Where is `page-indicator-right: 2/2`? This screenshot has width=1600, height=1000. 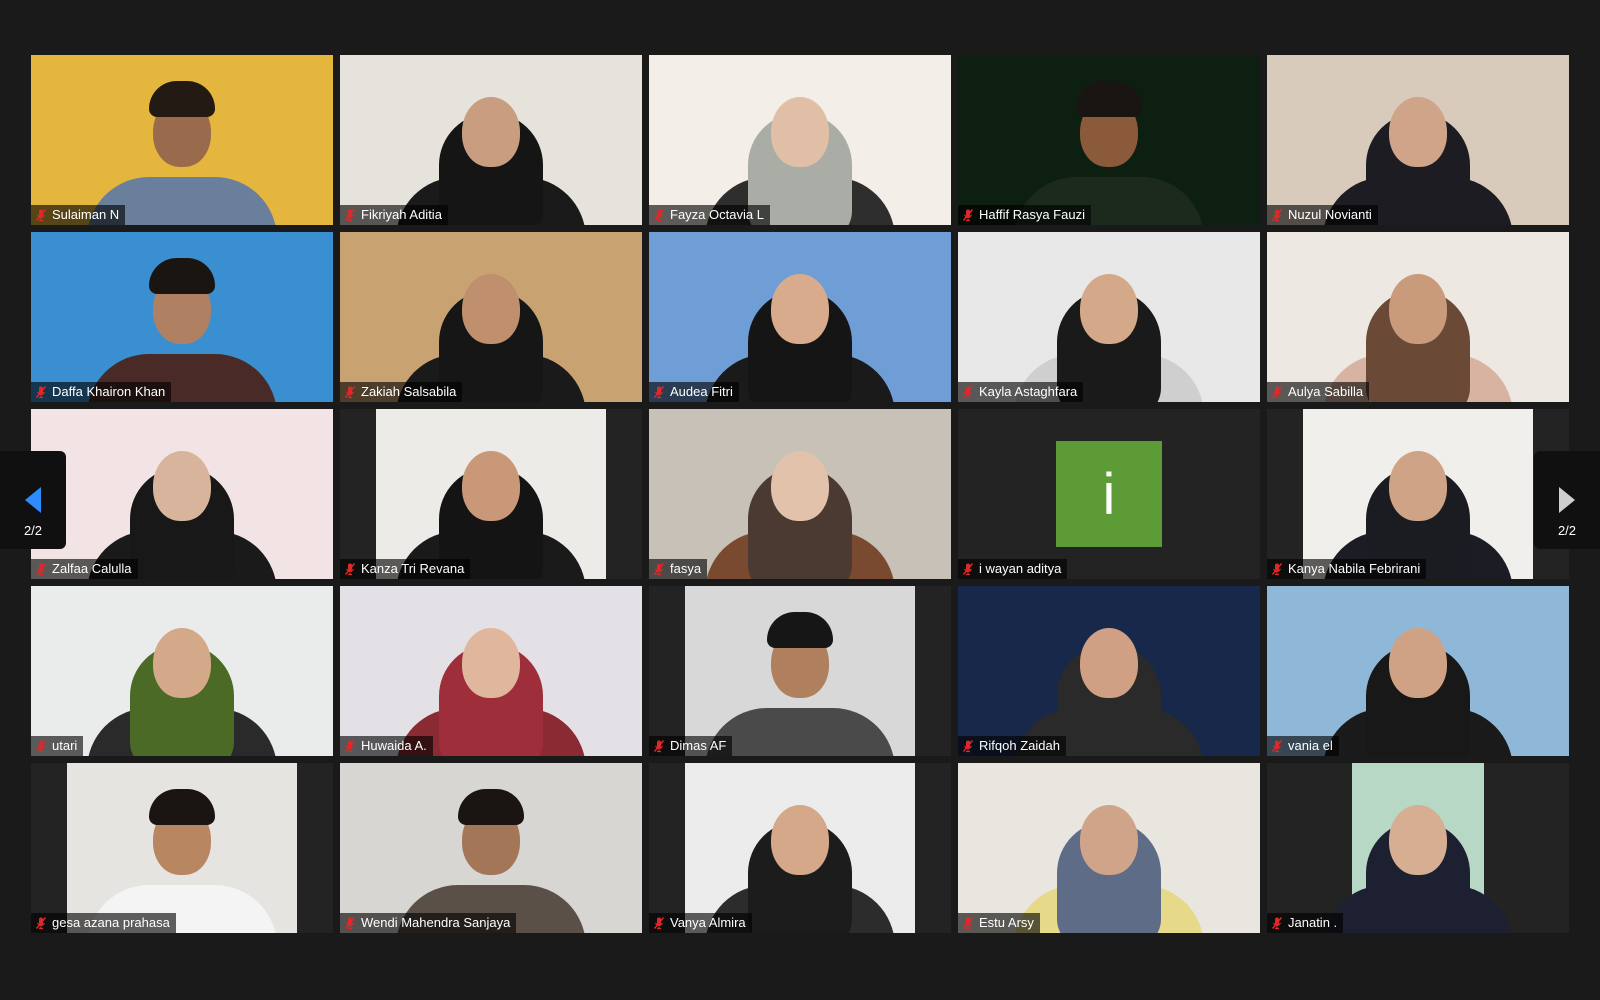
page-indicator-right: 2/2 is located at coordinates (1567, 530).